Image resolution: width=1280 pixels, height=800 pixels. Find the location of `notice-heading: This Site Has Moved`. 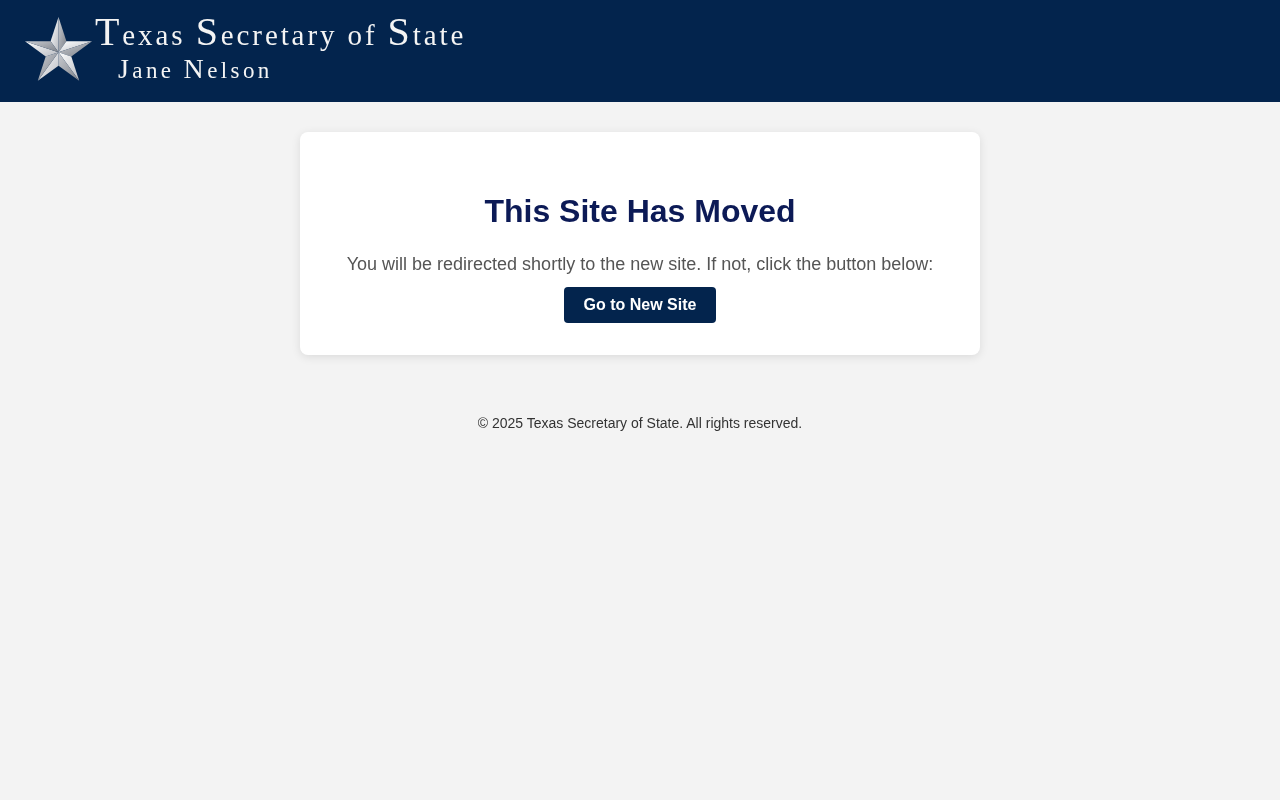

notice-heading: This Site Has Moved is located at coordinates (640, 211).